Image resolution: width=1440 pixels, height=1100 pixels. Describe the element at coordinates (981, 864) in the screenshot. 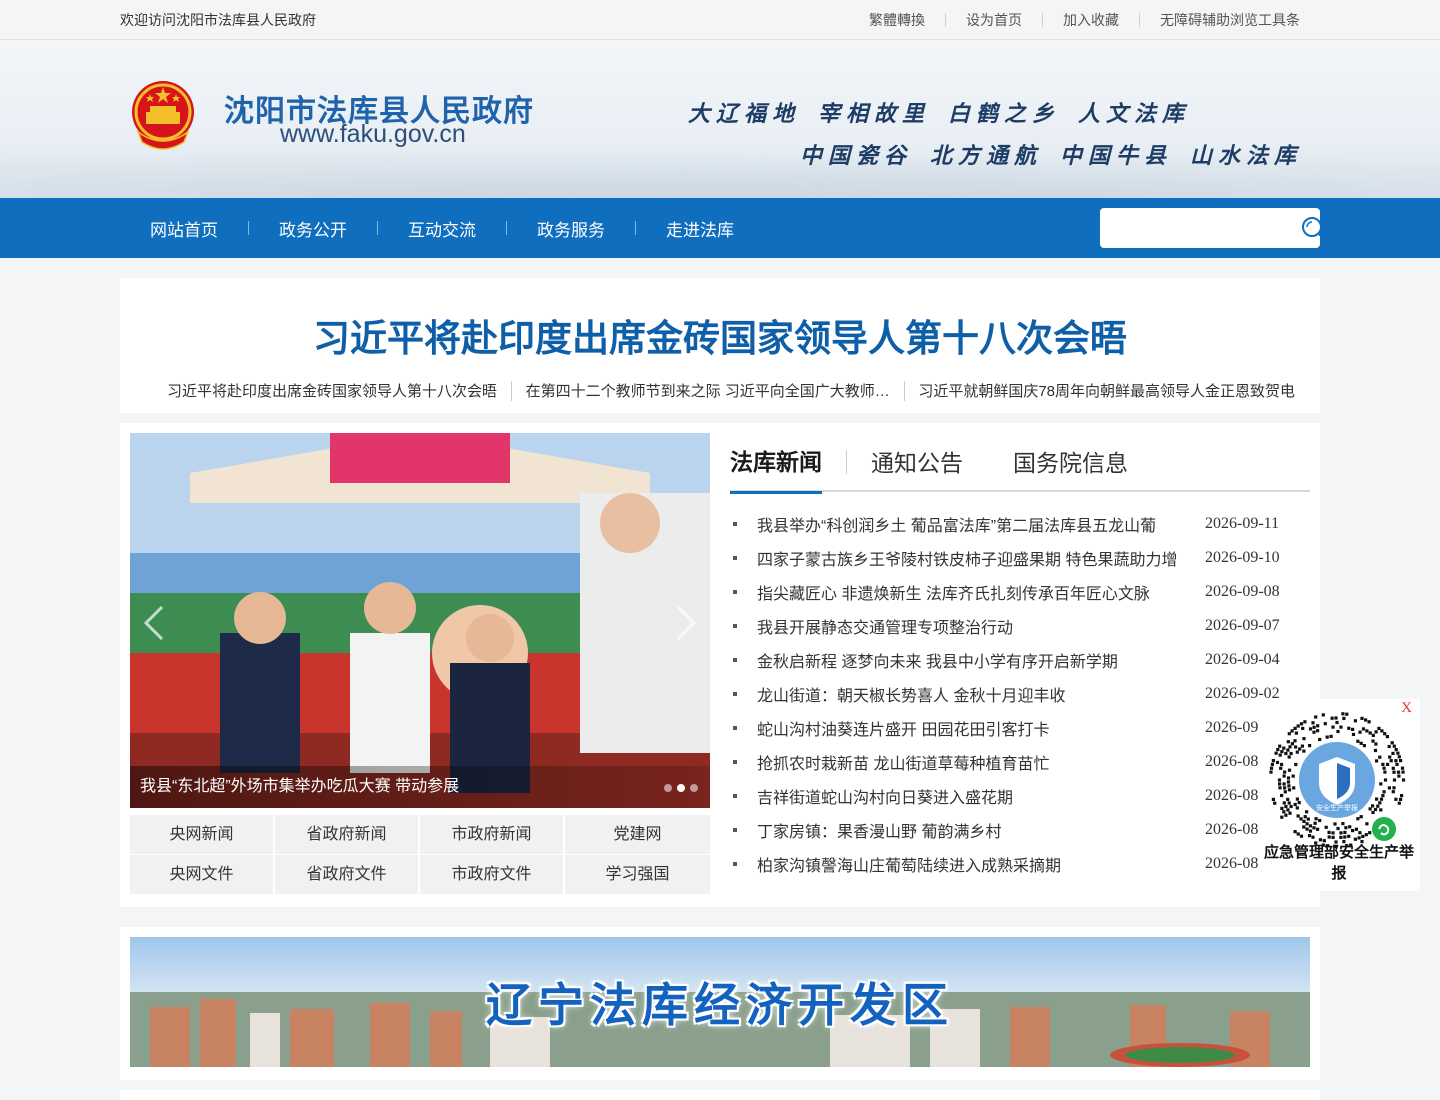

I see `news-title-link: 柏家沟镇謦海山庄葡萄陆续进入成熟采摘期` at that location.